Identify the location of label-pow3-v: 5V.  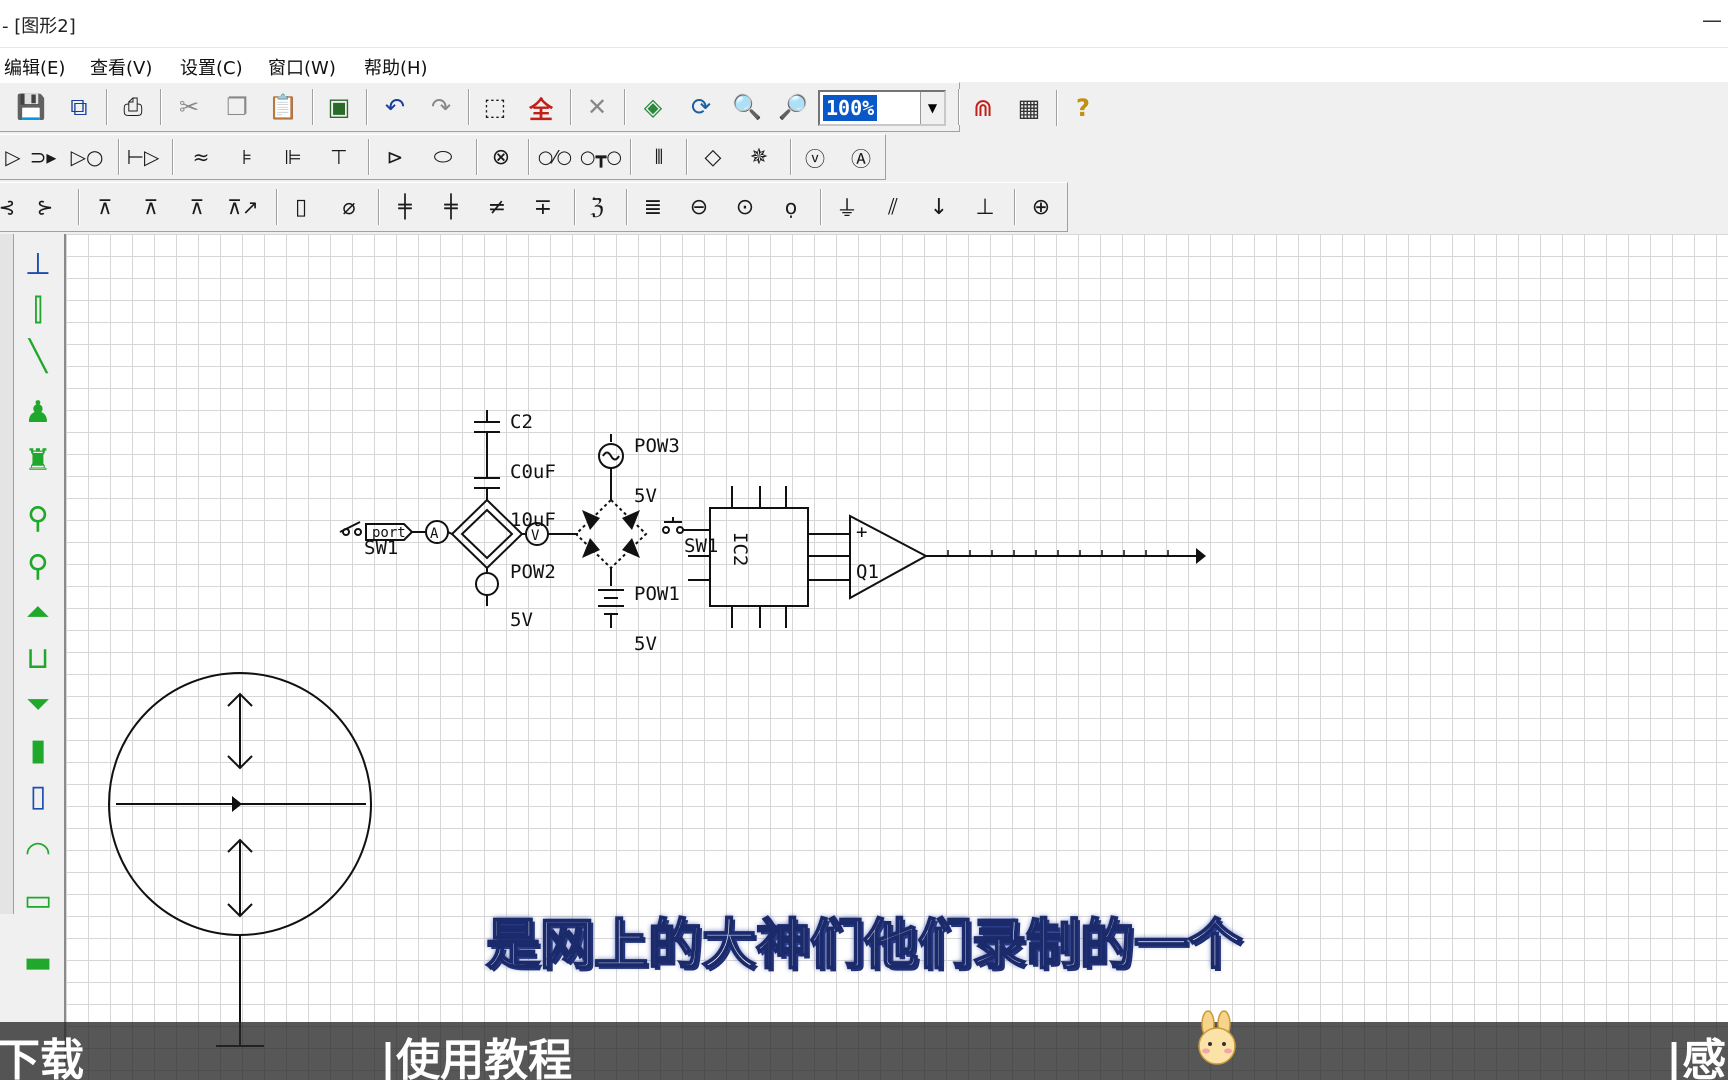
(645, 496).